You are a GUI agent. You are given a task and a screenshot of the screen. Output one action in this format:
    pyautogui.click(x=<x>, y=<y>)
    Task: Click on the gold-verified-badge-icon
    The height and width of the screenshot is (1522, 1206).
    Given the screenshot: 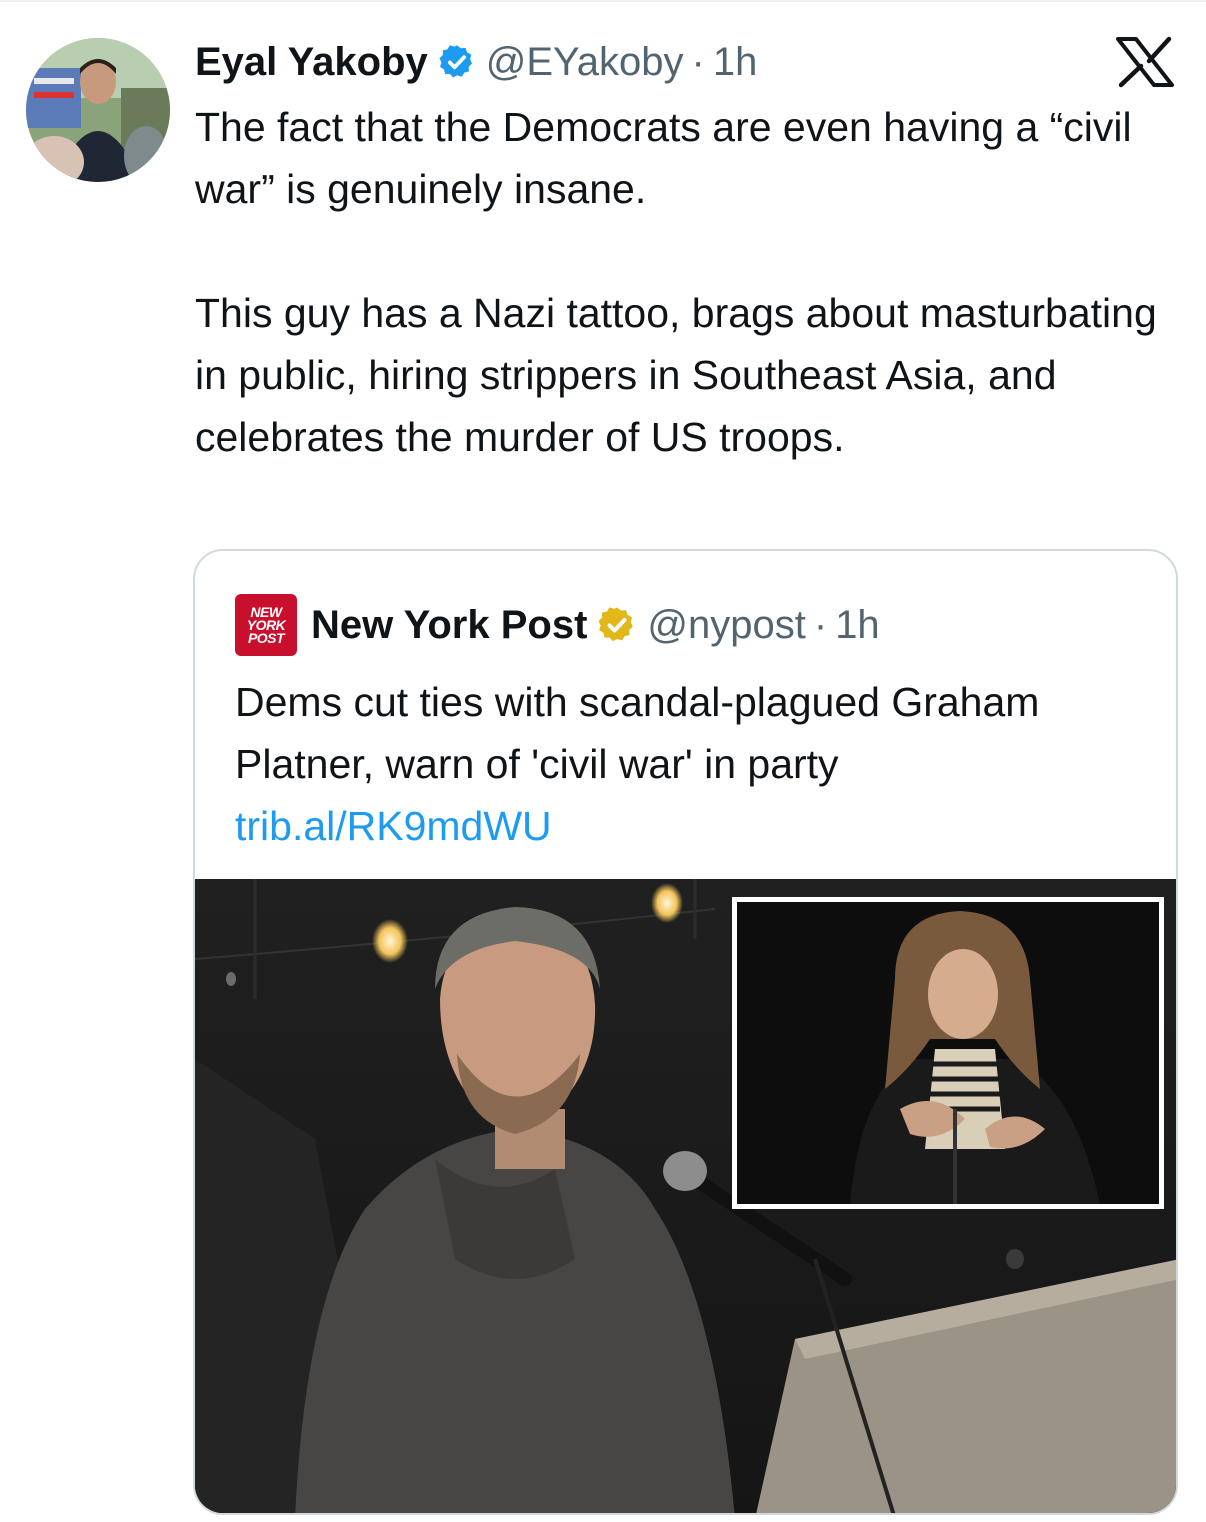 What is the action you would take?
    pyautogui.click(x=617, y=625)
    